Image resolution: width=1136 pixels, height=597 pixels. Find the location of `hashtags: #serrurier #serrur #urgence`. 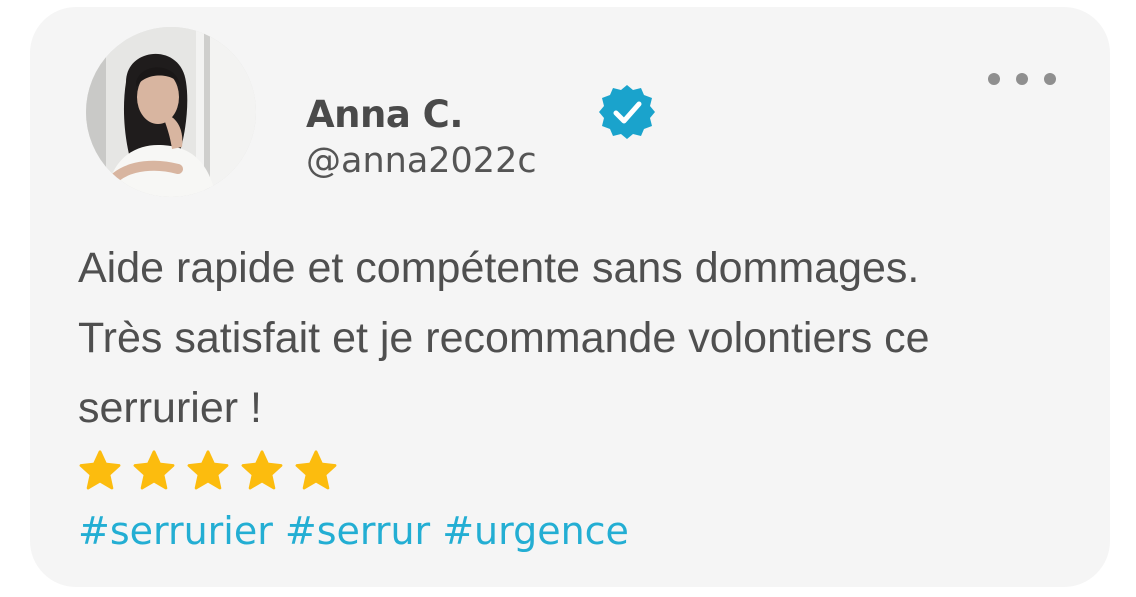

hashtags: #serrurier #serrur #urgence is located at coordinates (353, 531).